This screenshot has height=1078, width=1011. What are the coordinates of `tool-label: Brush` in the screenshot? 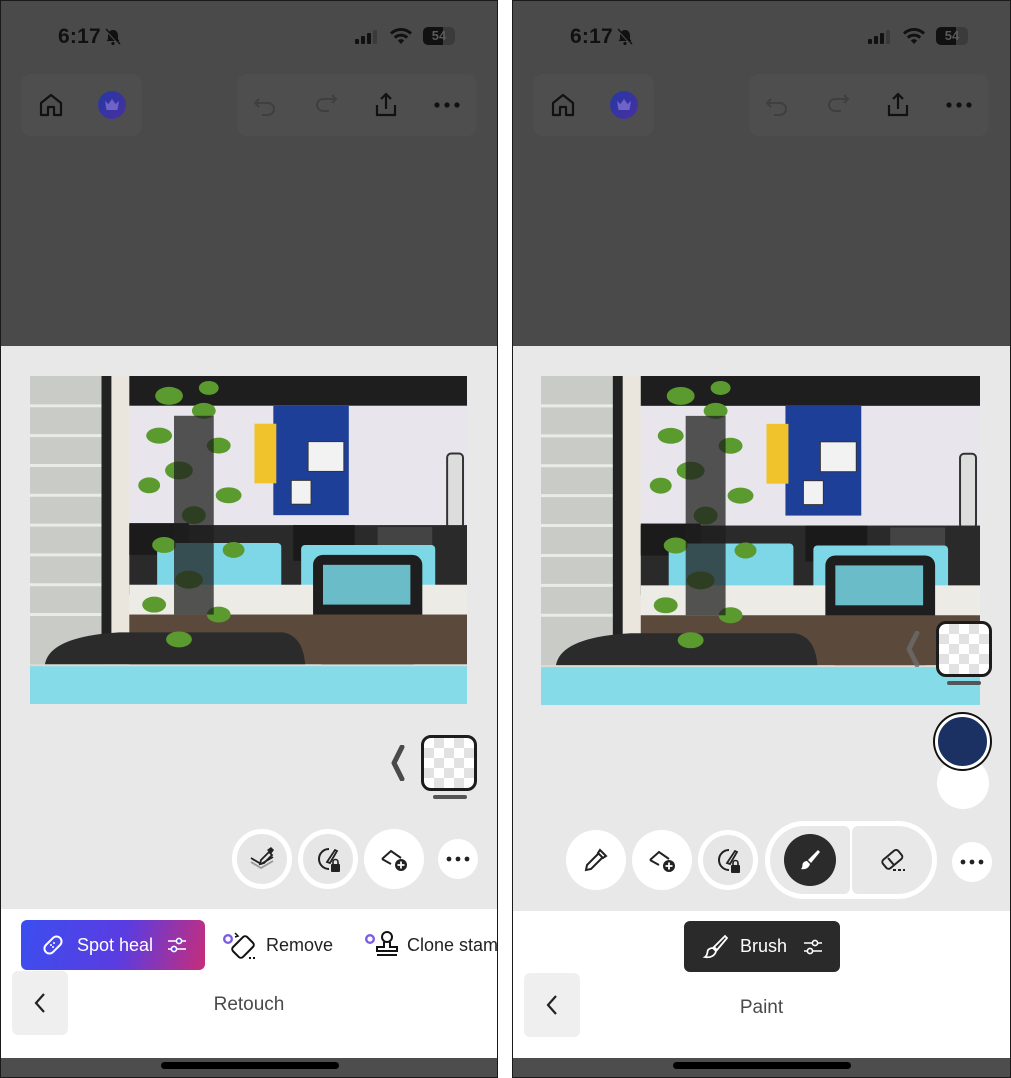 It's located at (764, 946).